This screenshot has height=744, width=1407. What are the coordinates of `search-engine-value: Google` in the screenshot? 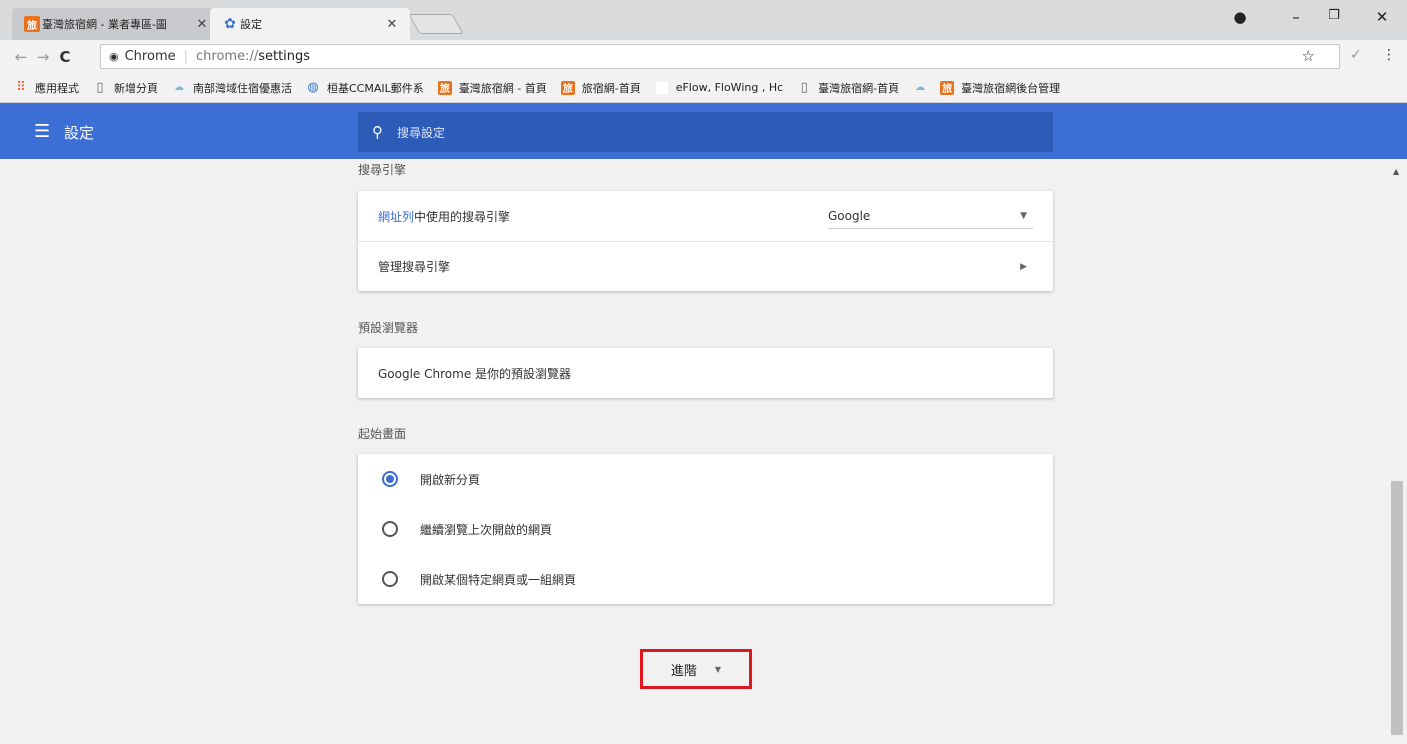 It's located at (849, 215).